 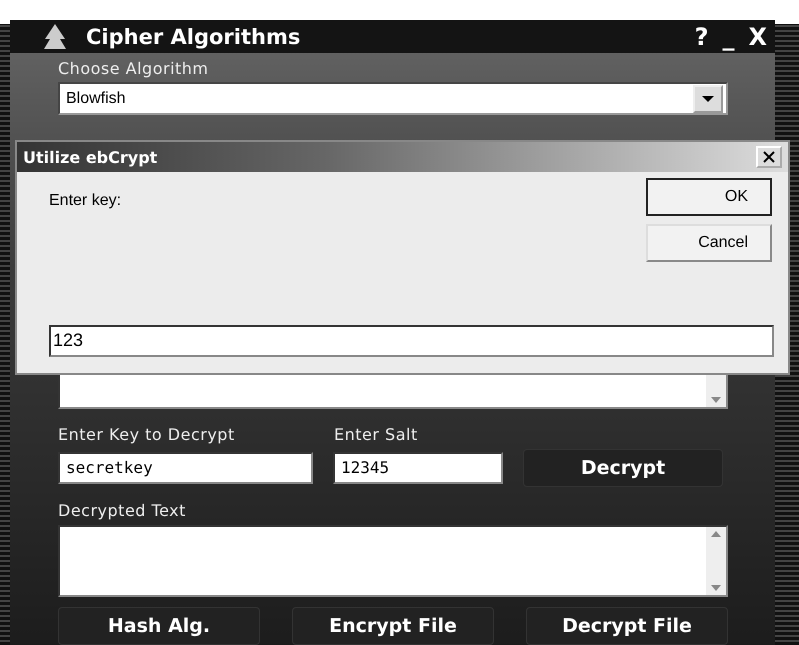 I want to click on field-label: Choose Algorithm, so click(x=134, y=69).